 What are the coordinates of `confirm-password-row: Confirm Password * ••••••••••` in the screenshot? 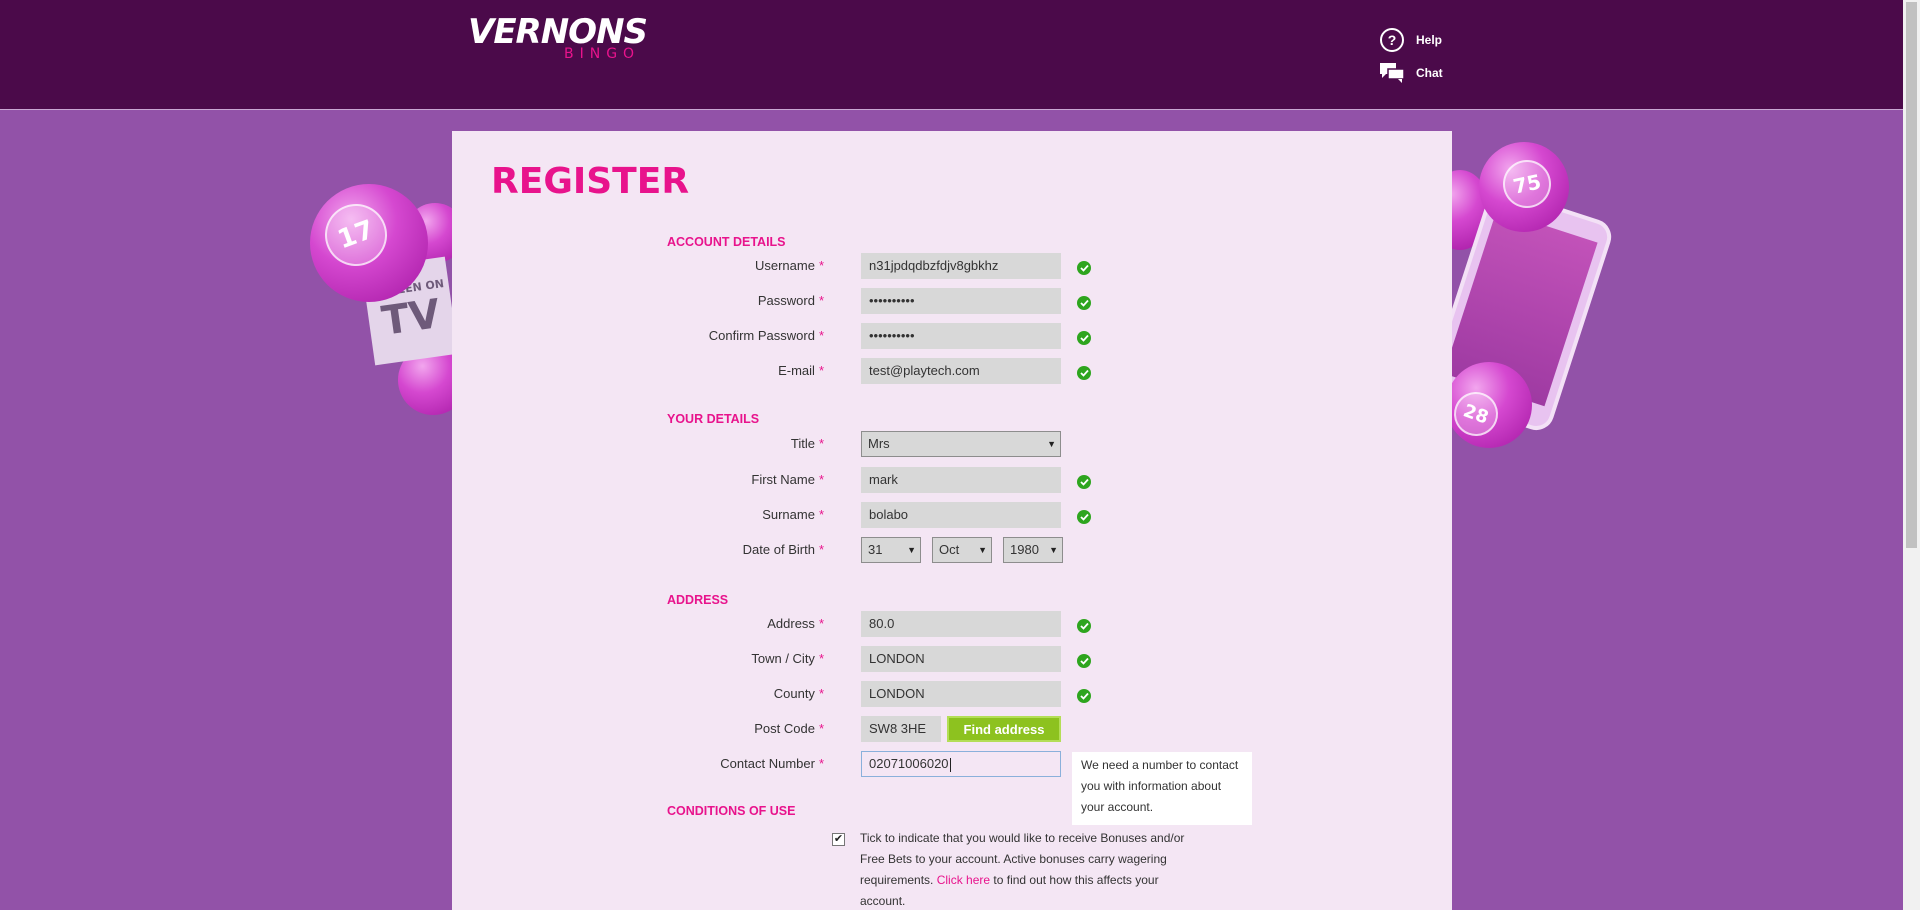 It's located at (952, 336).